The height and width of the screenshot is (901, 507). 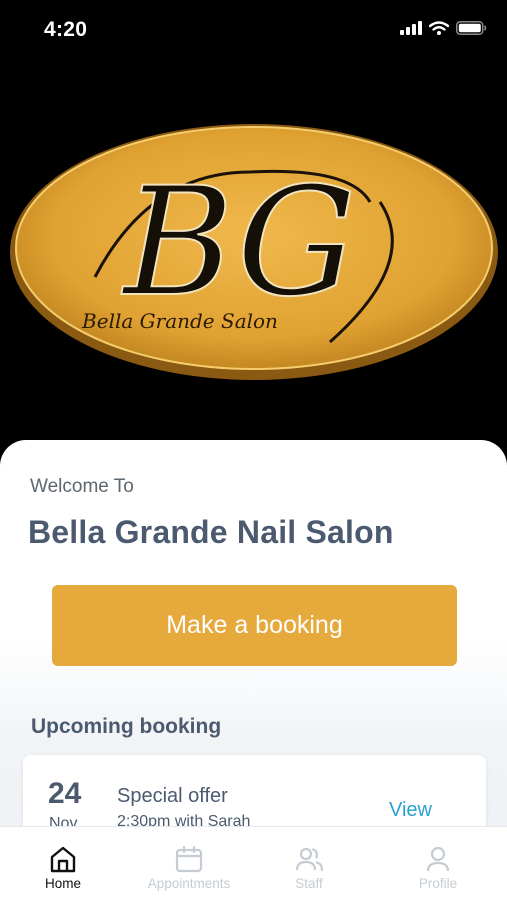 What do you see at coordinates (254, 625) in the screenshot?
I see `make-booking-button: Make a booking` at bounding box center [254, 625].